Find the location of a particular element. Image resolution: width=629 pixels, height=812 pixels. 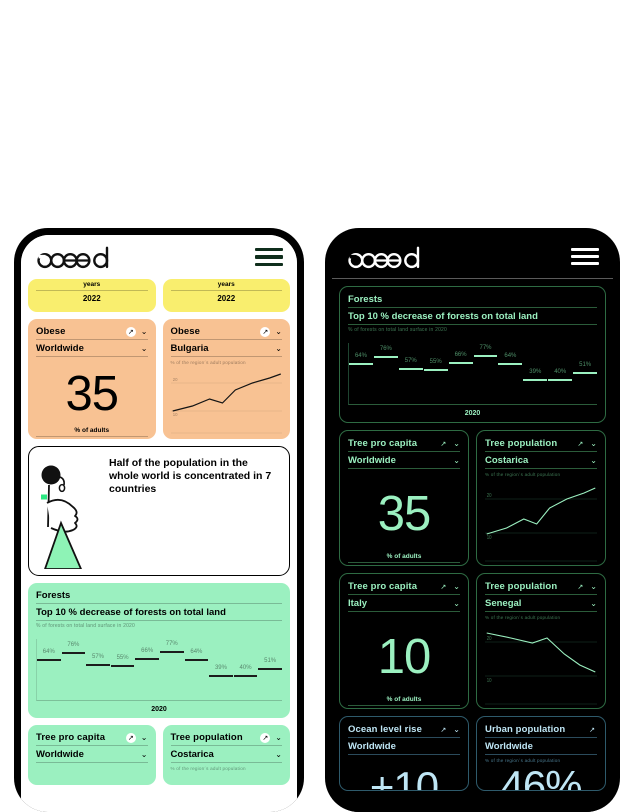

bar-value-label: 76% is located at coordinates (73, 644).